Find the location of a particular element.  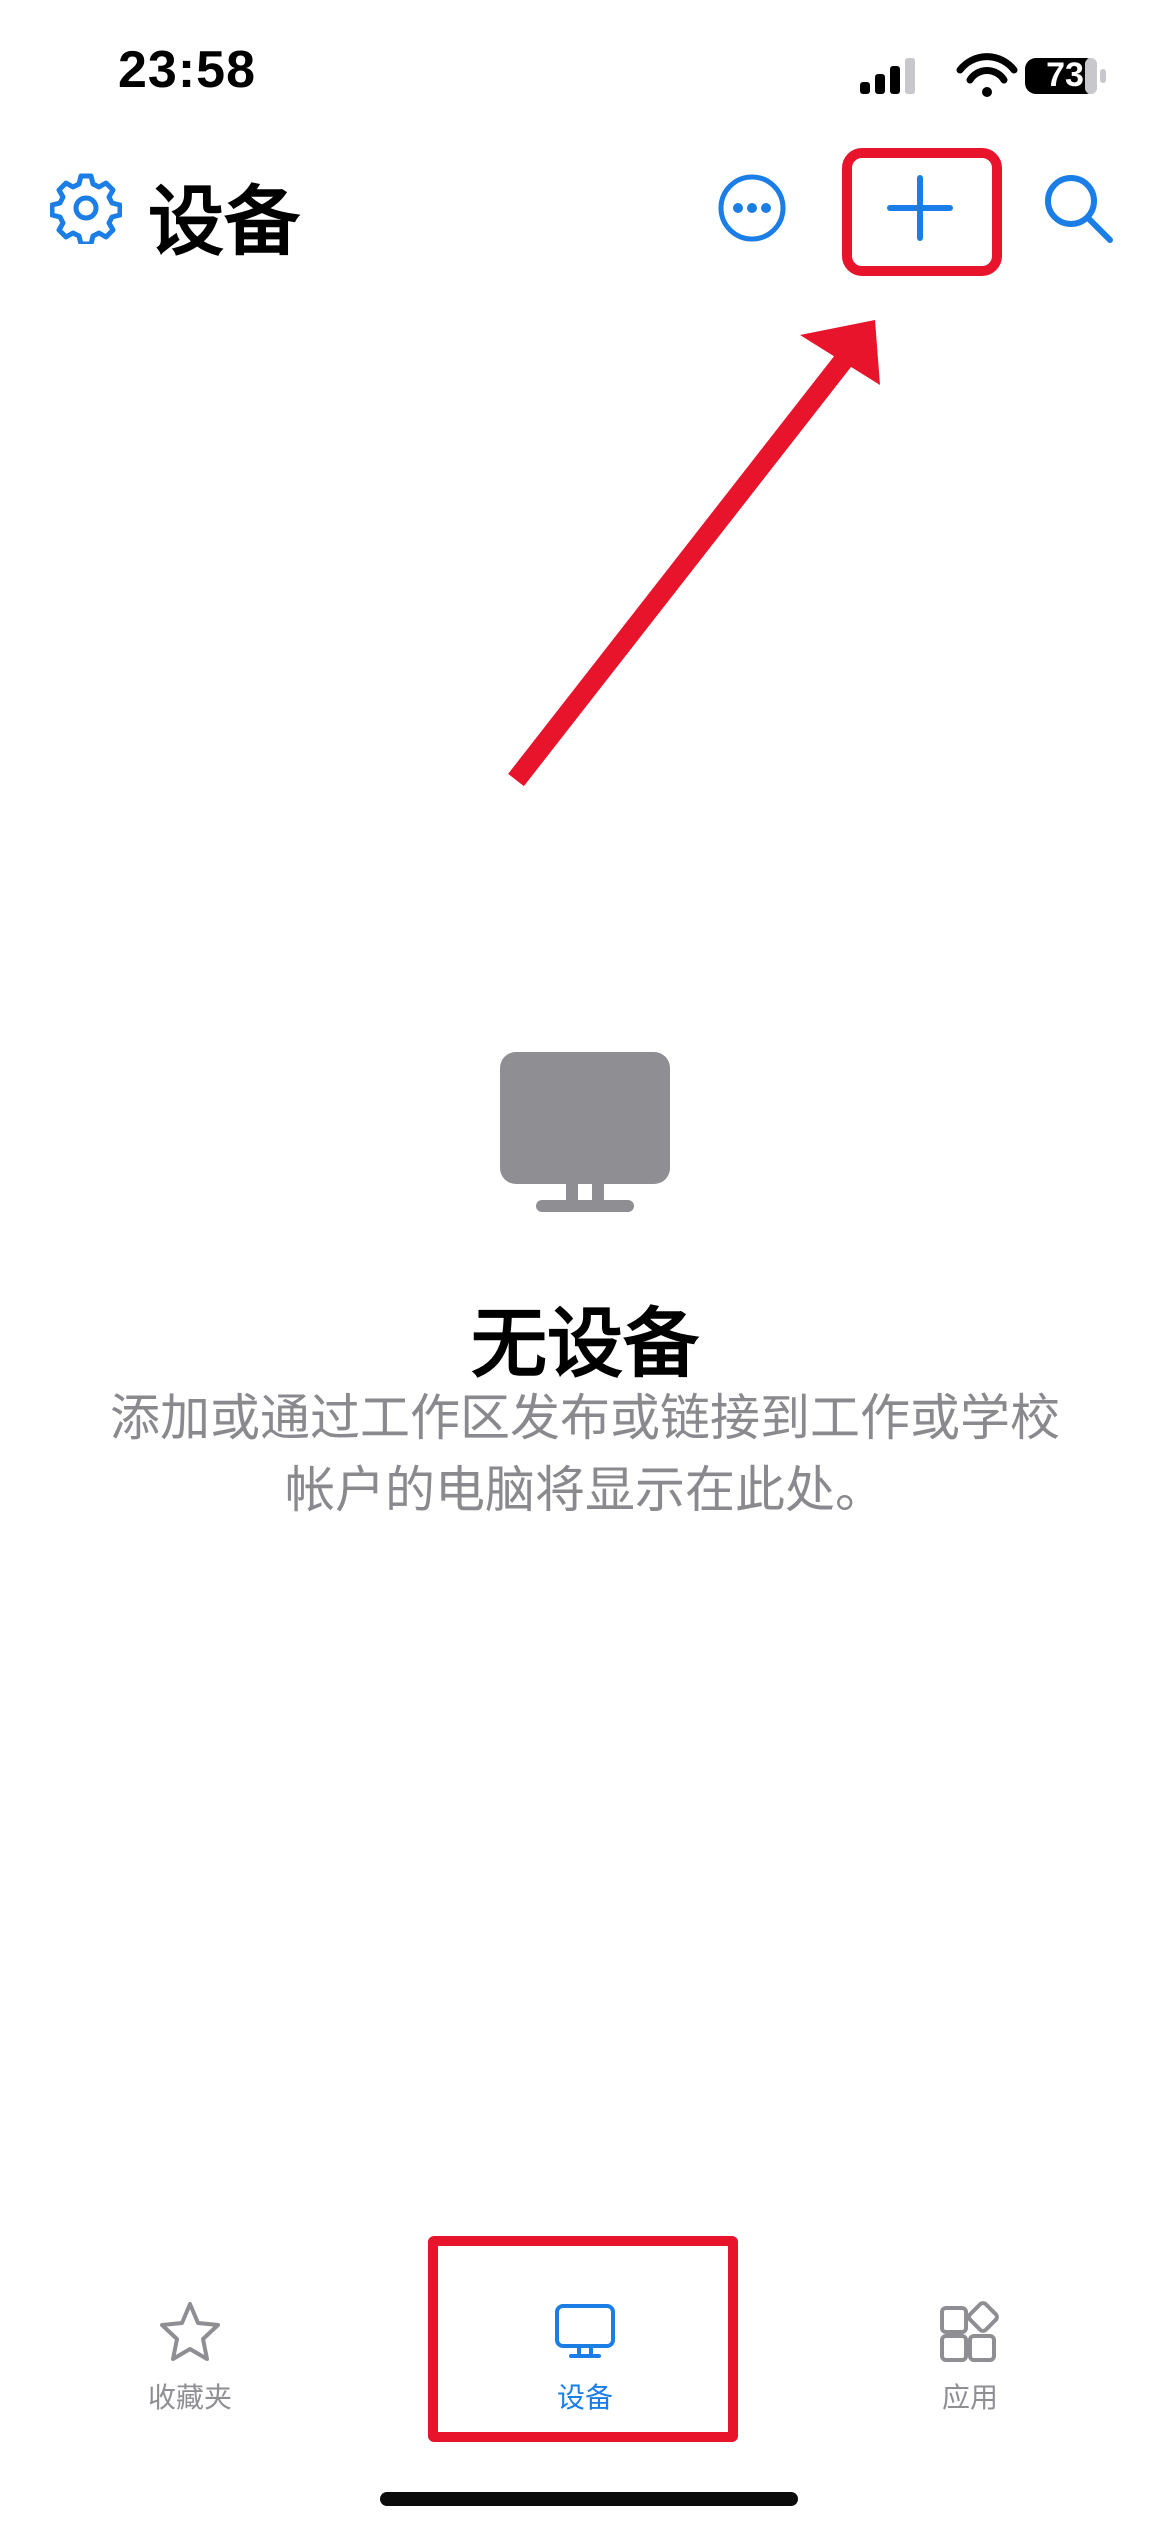

empty-state-description: 添加或通过工作区发布或链接到工作或学校帐户的电脑将显示在此处。 is located at coordinates (585, 1454).